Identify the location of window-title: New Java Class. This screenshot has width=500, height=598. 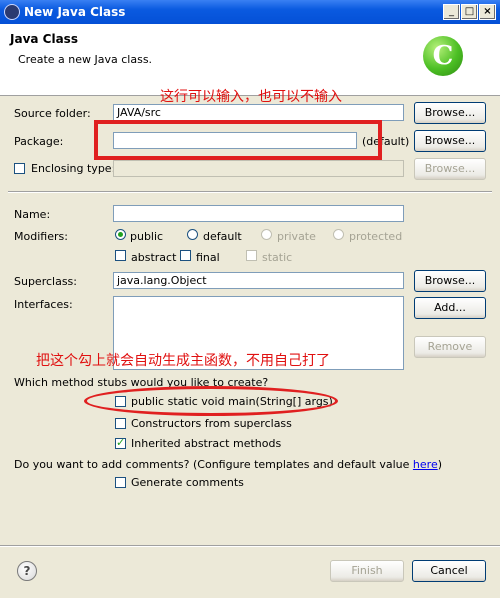
(75, 12).